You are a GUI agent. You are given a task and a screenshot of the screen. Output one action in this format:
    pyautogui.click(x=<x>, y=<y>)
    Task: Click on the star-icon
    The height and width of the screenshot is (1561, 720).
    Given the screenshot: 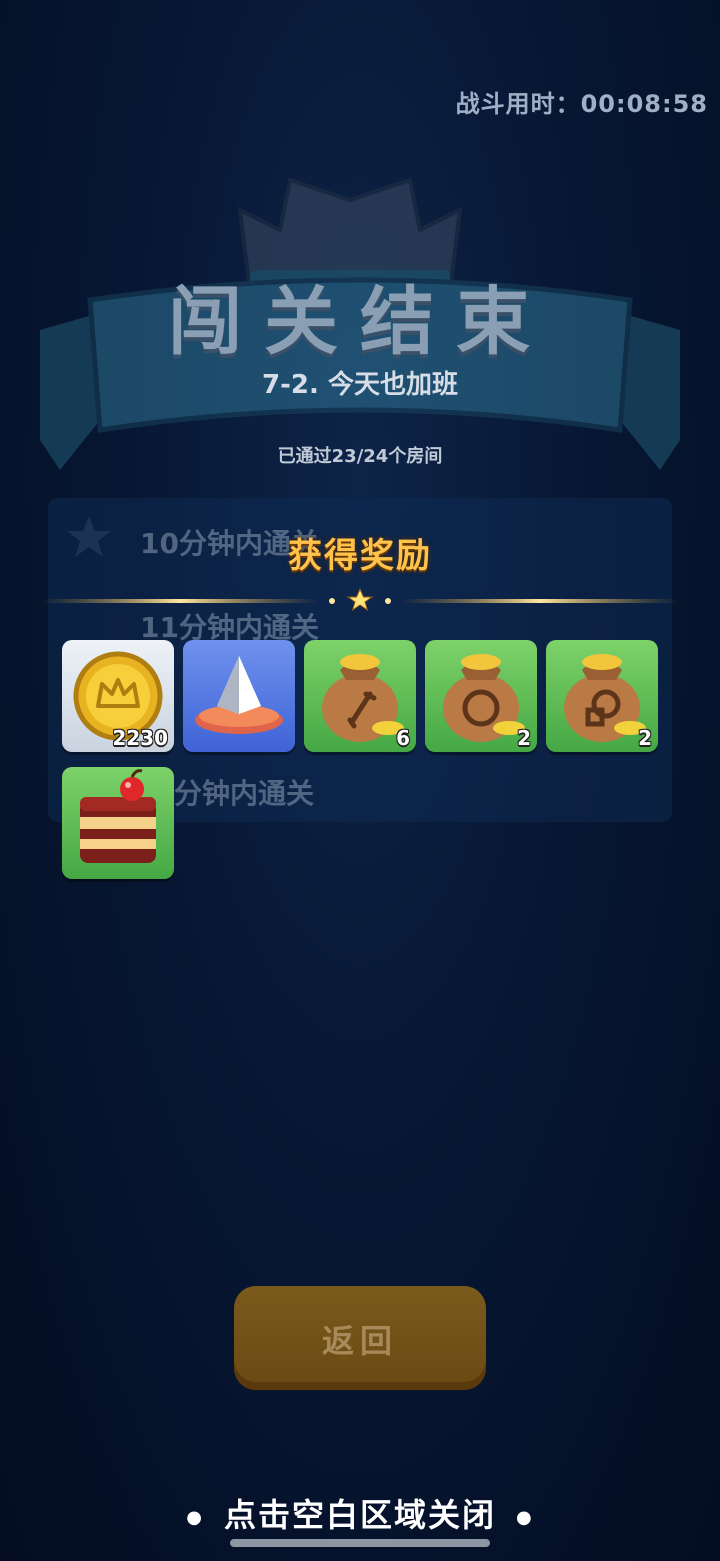 What is the action you would take?
    pyautogui.click(x=360, y=599)
    